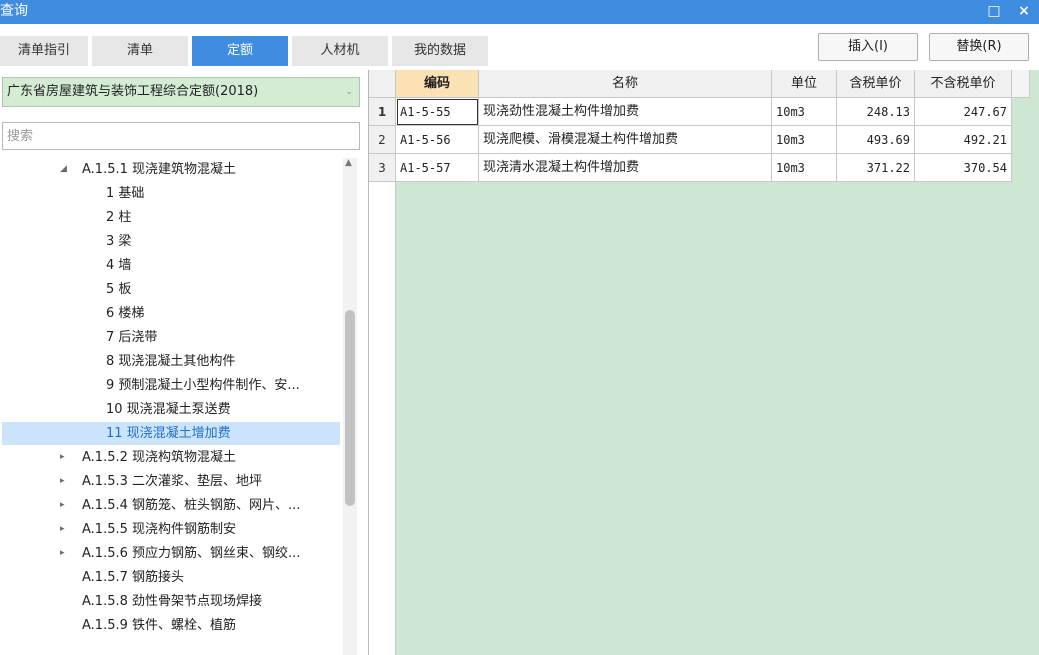 The width and height of the screenshot is (1039, 655). I want to click on tree-node-label: 3 梁, so click(119, 241).